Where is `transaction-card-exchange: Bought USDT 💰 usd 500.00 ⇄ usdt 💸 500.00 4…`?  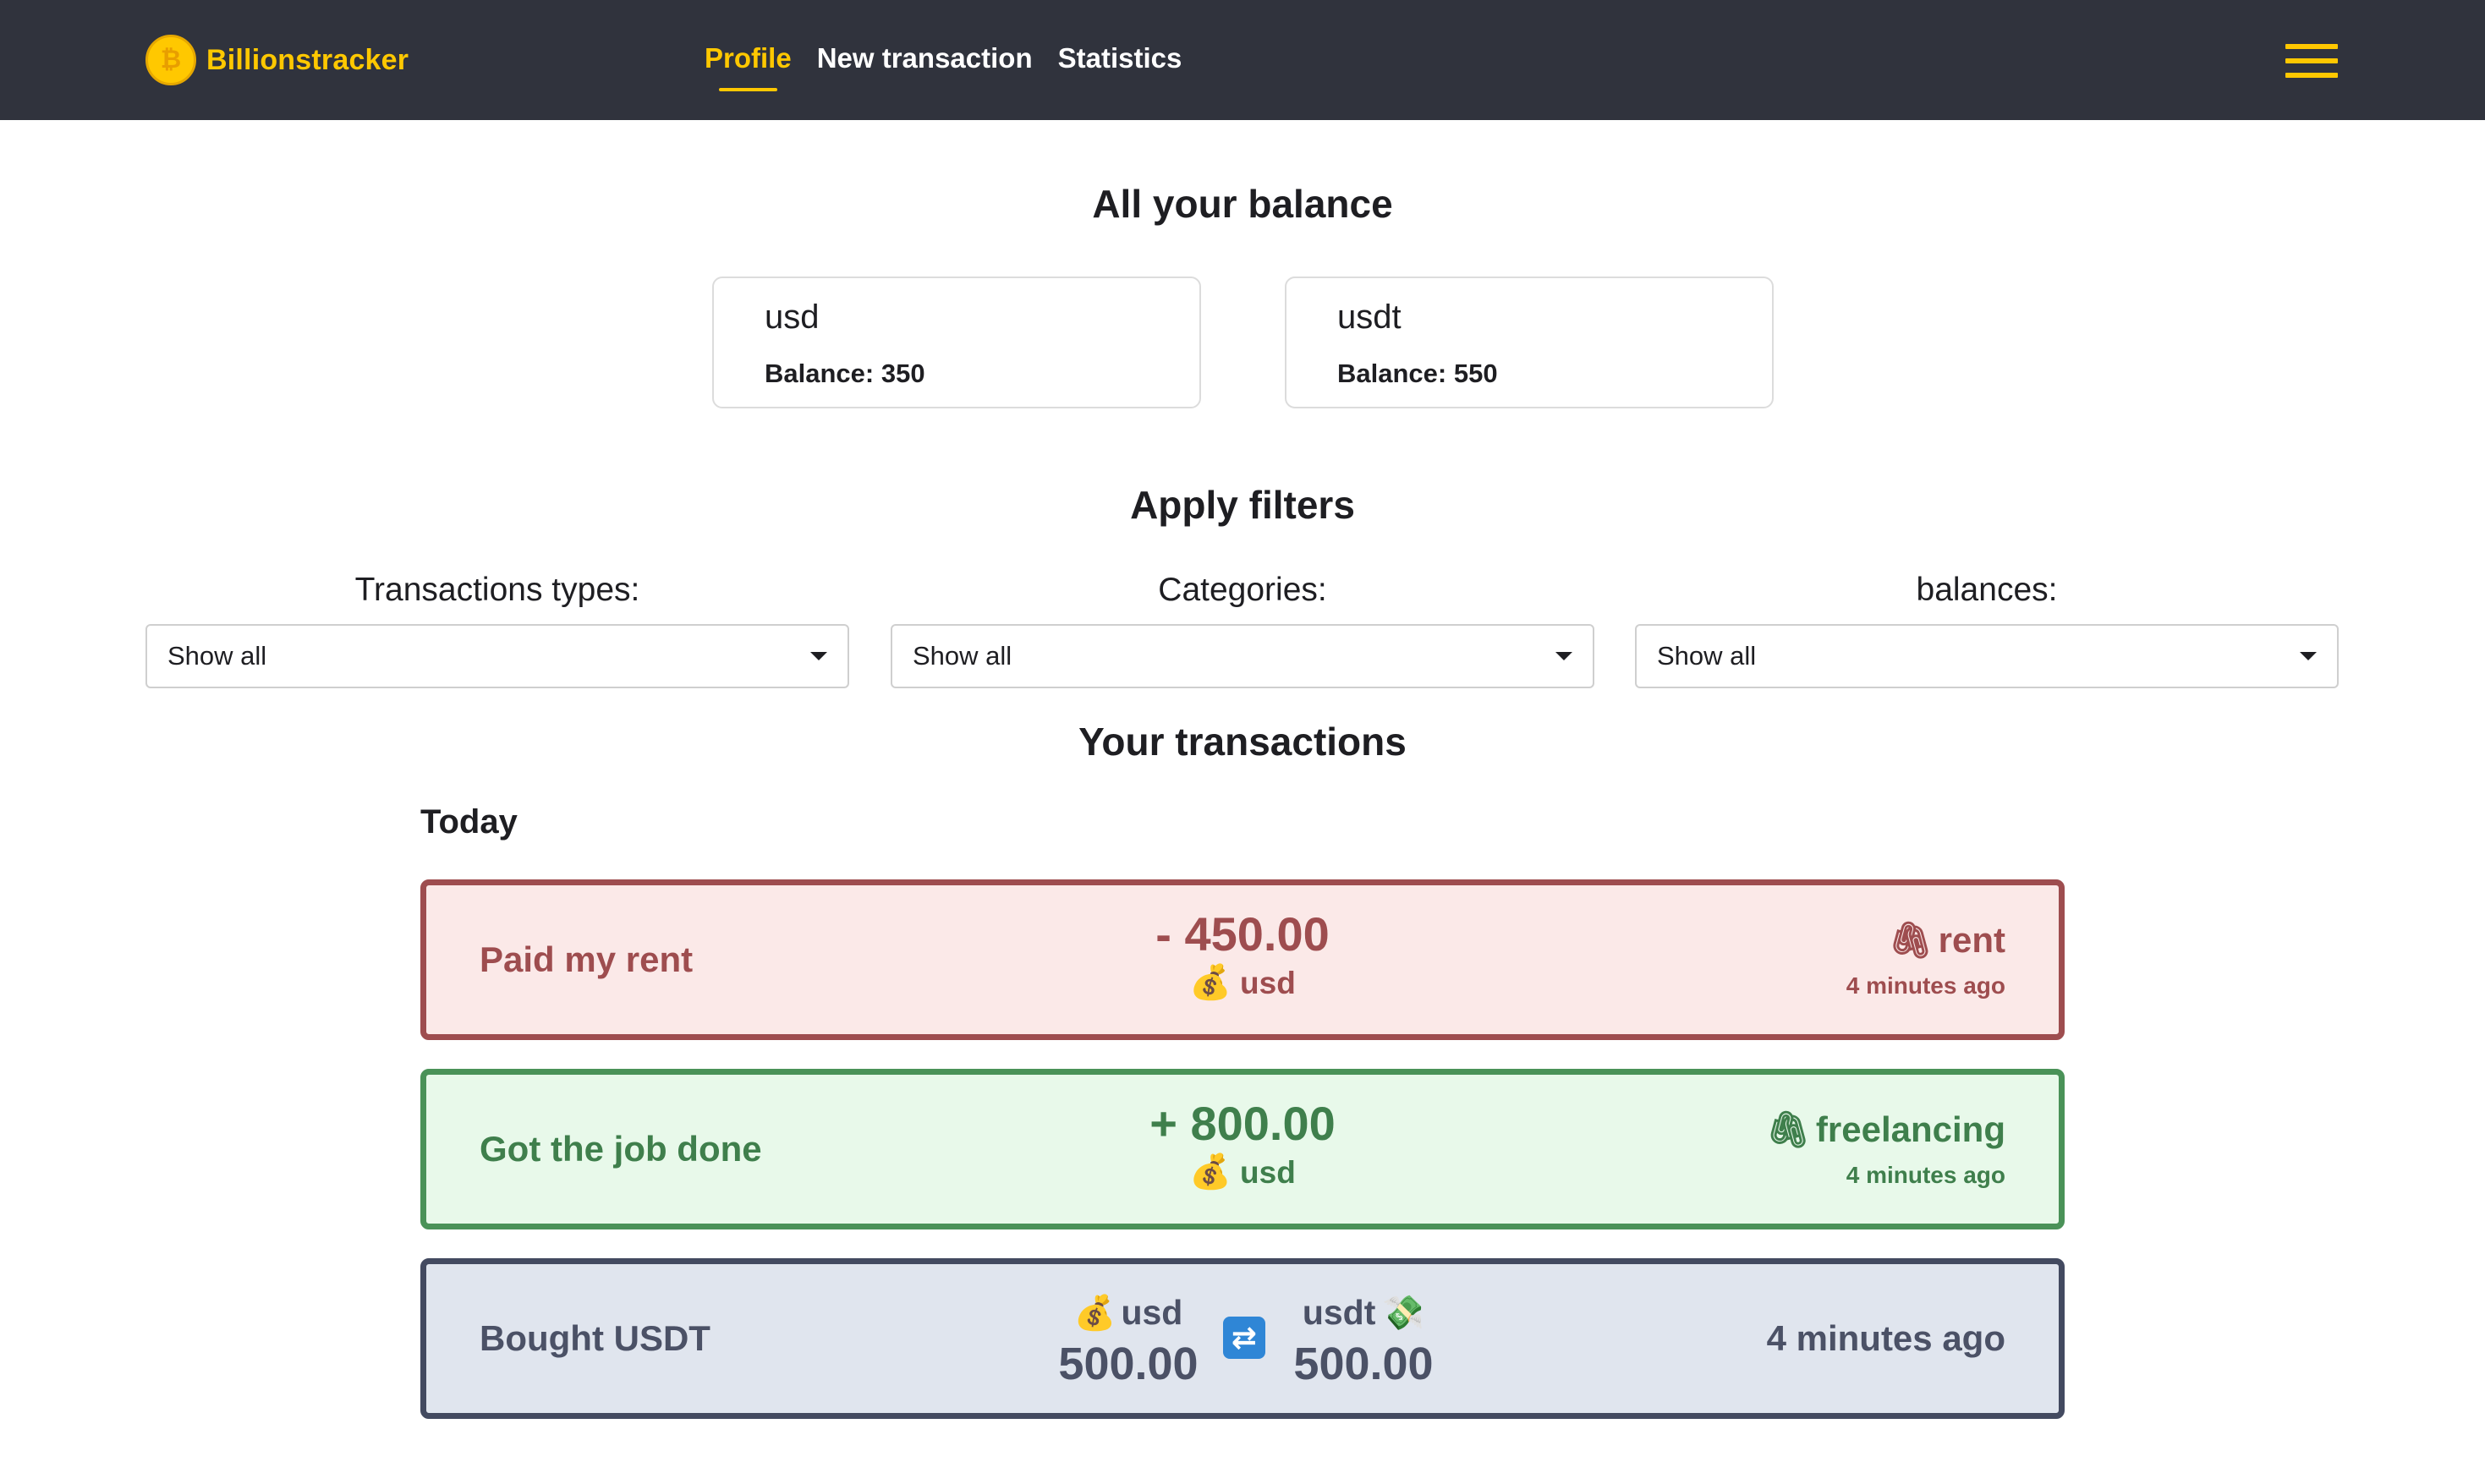 transaction-card-exchange: Bought USDT 💰 usd 500.00 ⇄ usdt 💸 500.00 4… is located at coordinates (1243, 1338).